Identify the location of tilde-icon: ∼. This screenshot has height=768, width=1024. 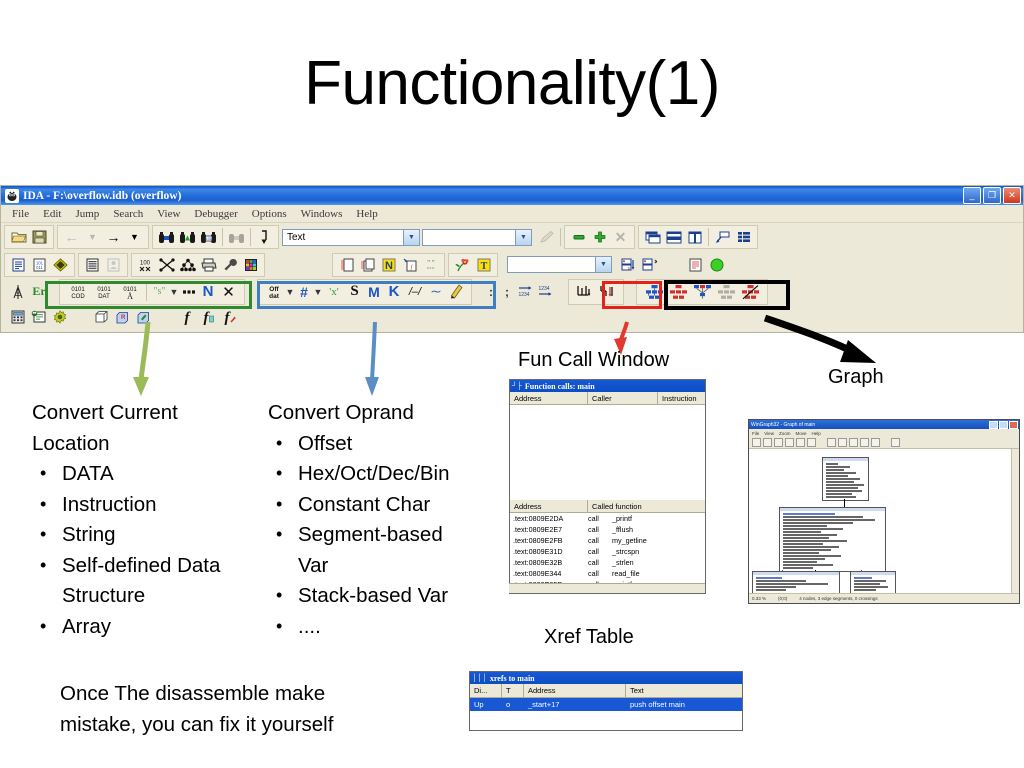
(436, 291).